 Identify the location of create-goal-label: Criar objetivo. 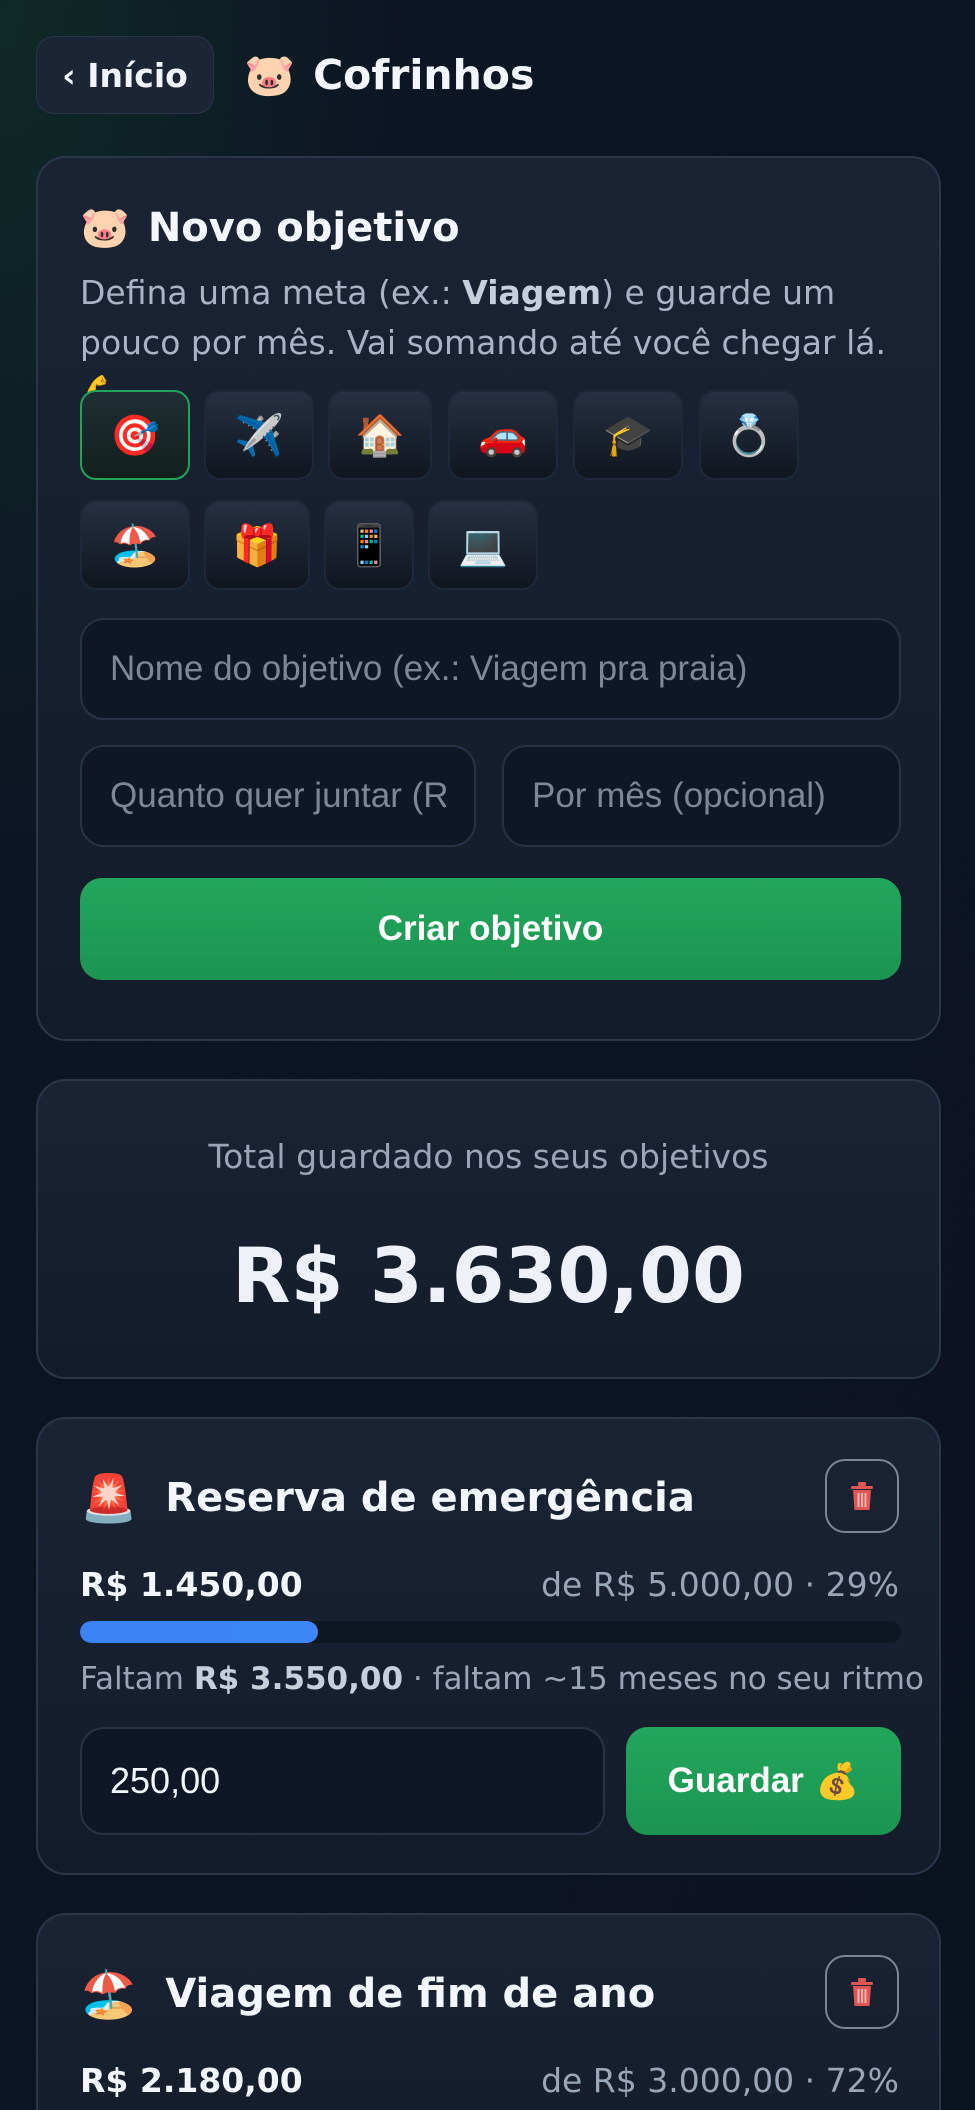
(490, 928).